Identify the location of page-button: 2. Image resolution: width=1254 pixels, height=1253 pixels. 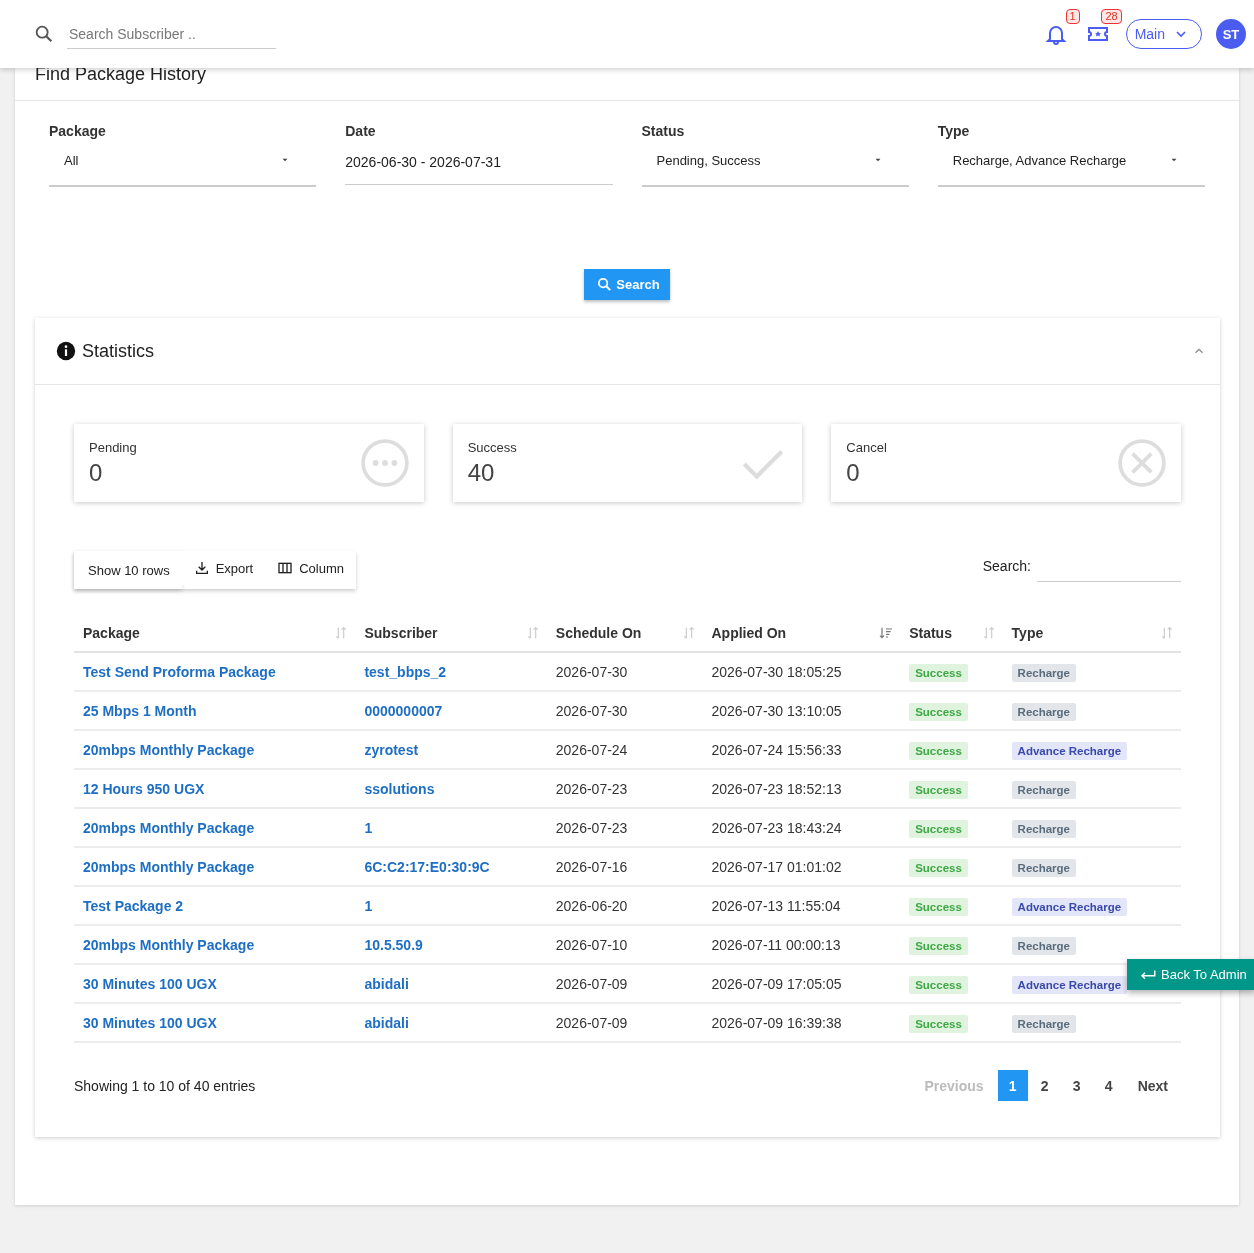
(1044, 1085).